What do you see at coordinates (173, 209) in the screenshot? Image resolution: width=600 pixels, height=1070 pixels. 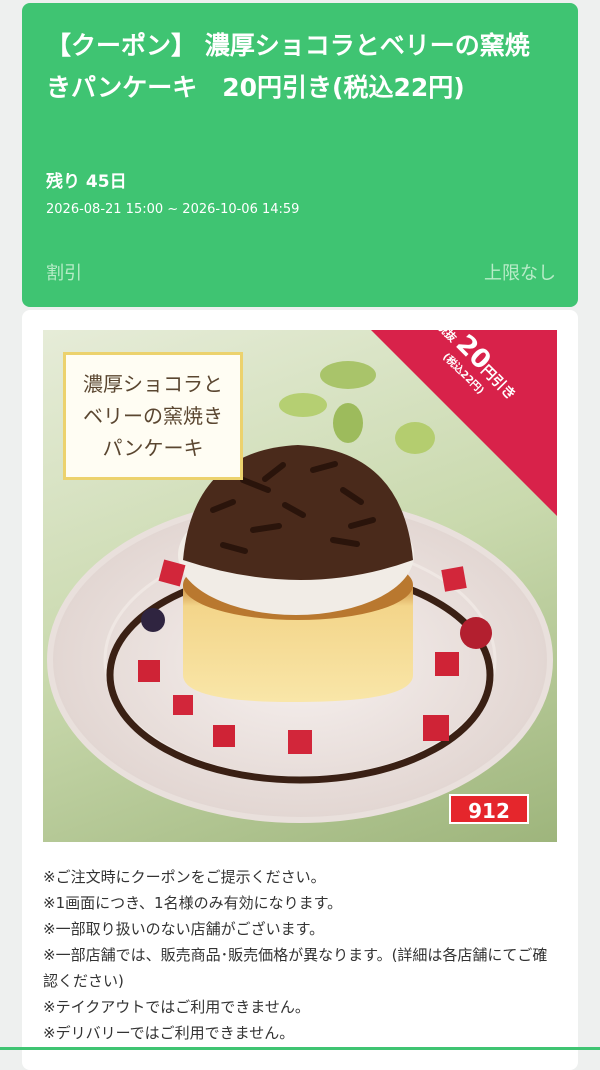 I see `valid-period: 2026-08-21 15:00 ~ 2026-10-06 14:59` at bounding box center [173, 209].